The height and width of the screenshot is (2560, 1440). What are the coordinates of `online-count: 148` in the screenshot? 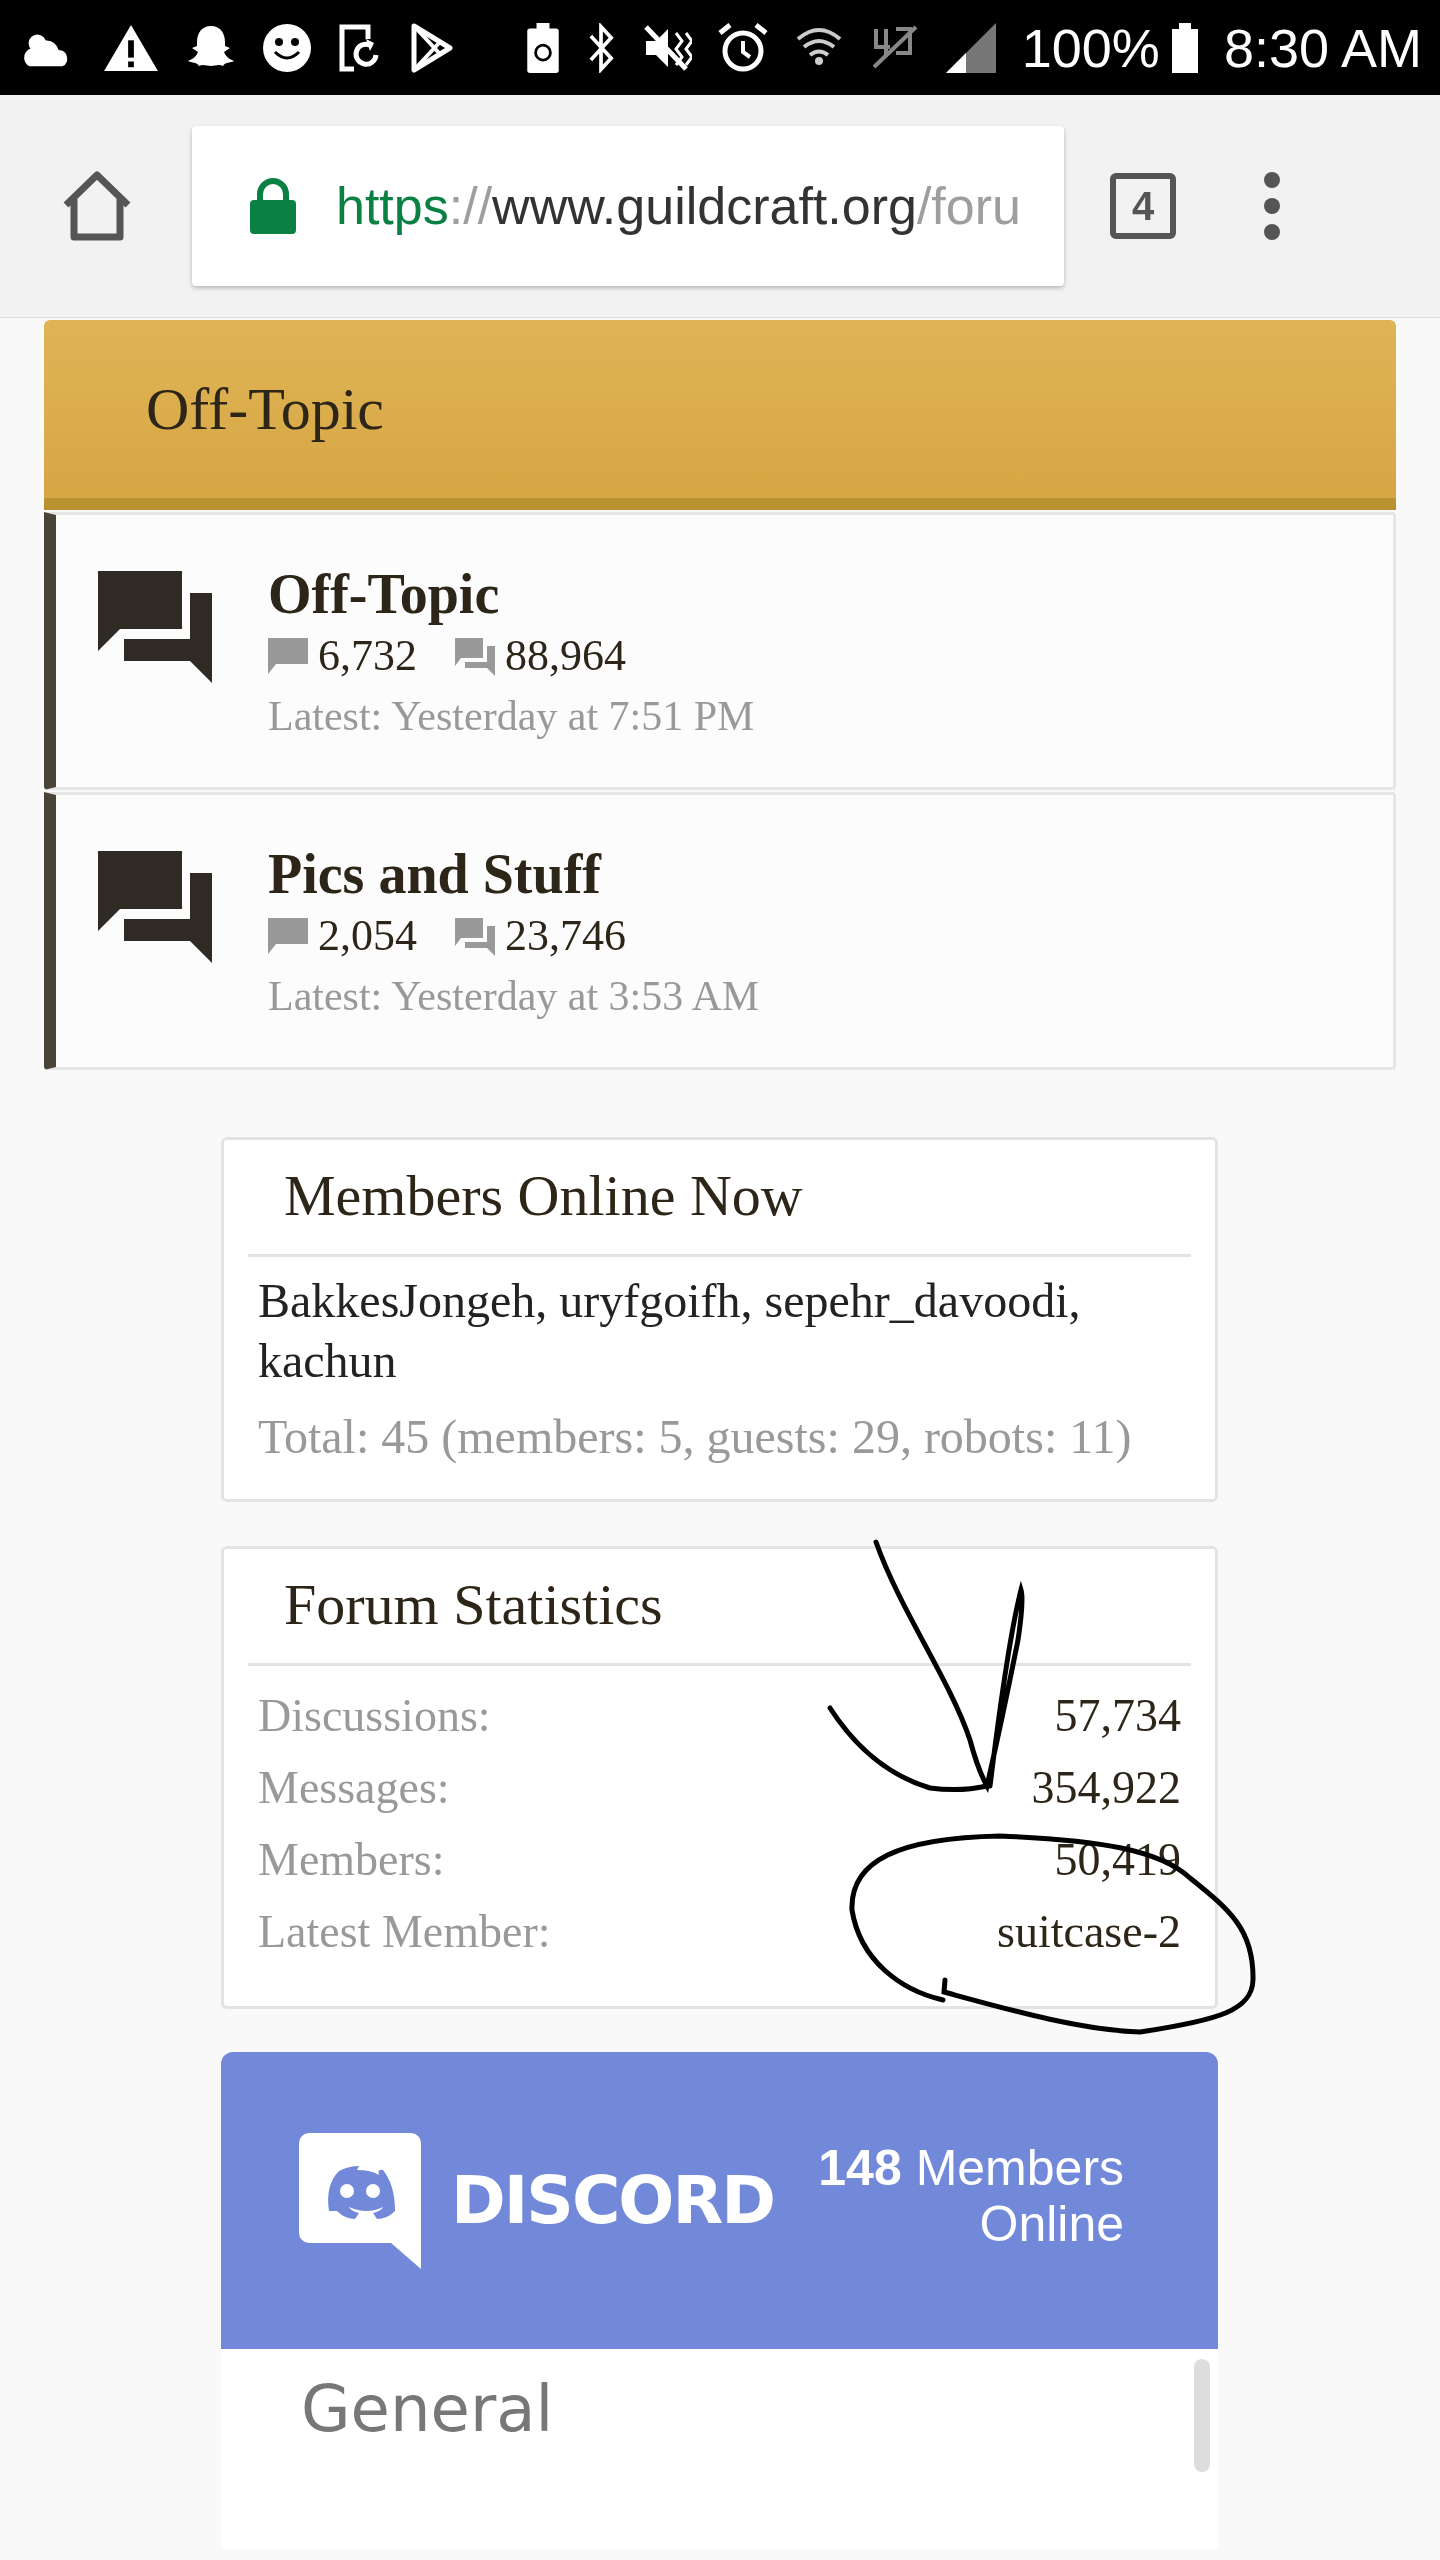 It's located at (860, 2167).